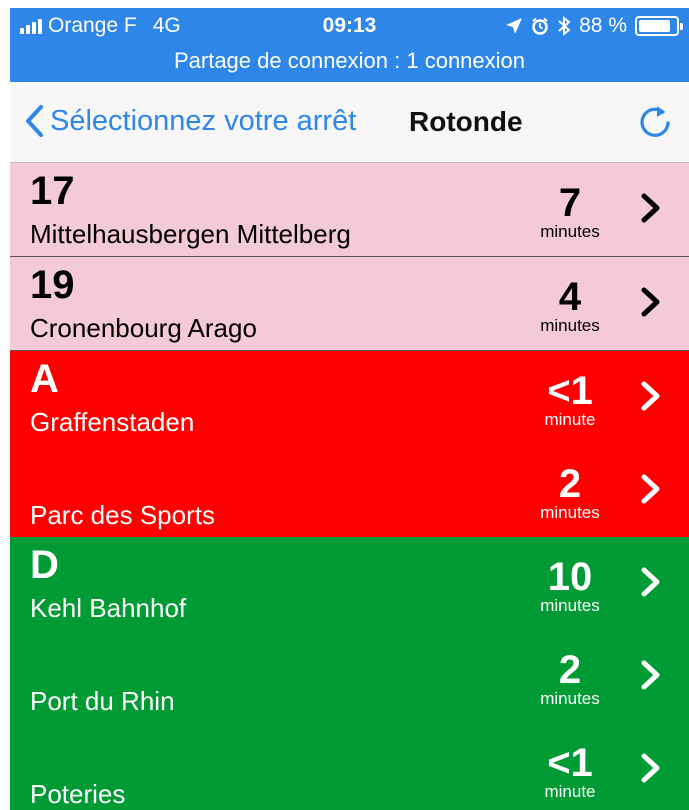  I want to click on departure-row: Parc des Sports 2 minutes, so click(349, 490).